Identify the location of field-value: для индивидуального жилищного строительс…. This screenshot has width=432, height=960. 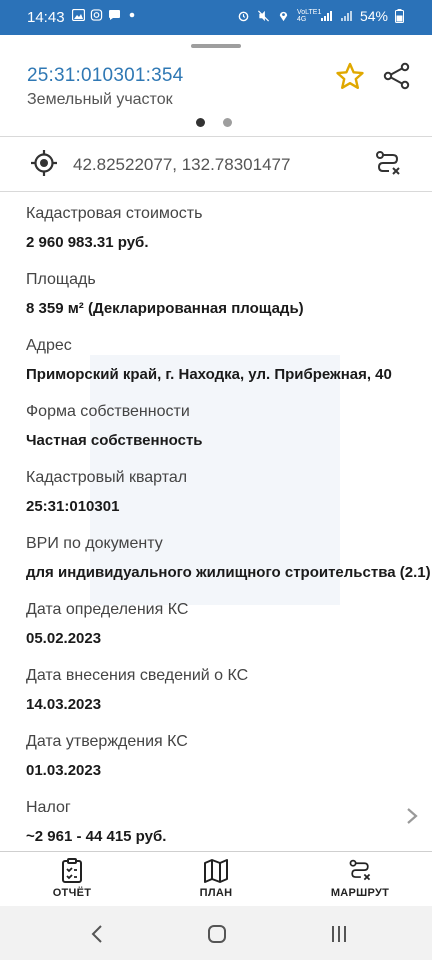
(228, 572).